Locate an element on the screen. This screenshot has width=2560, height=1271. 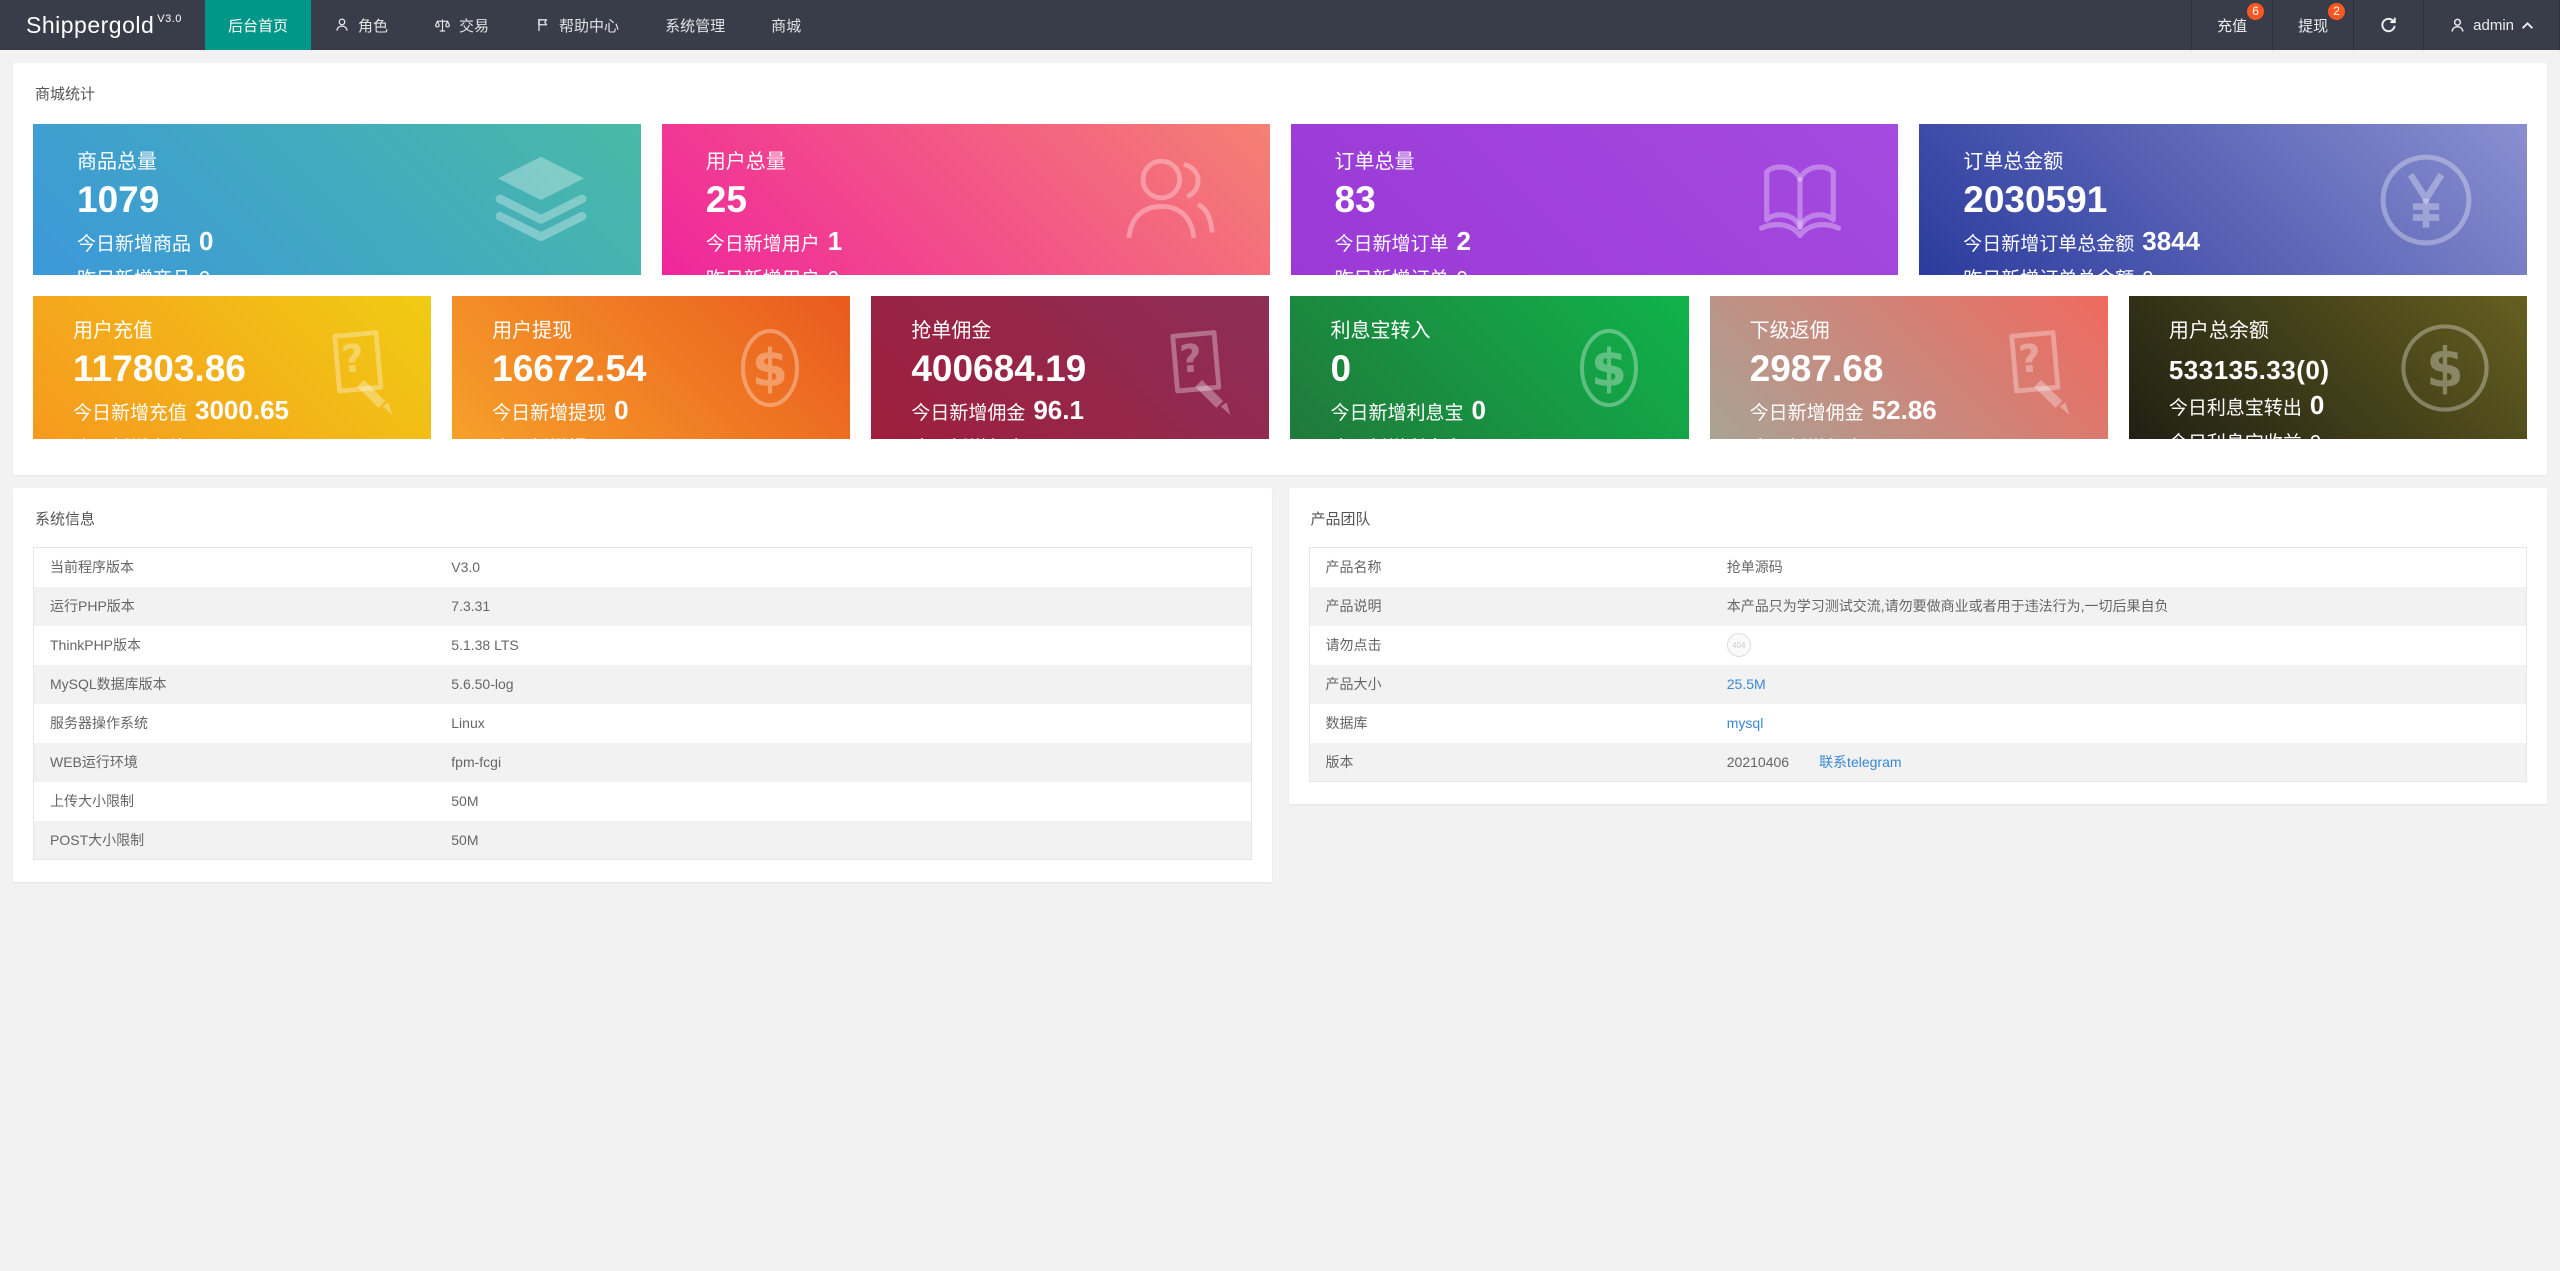
stat-card-interest-in: 利息宝转入0今日新增利息宝0昨日新增利息宝0$ is located at coordinates (1489, 367).